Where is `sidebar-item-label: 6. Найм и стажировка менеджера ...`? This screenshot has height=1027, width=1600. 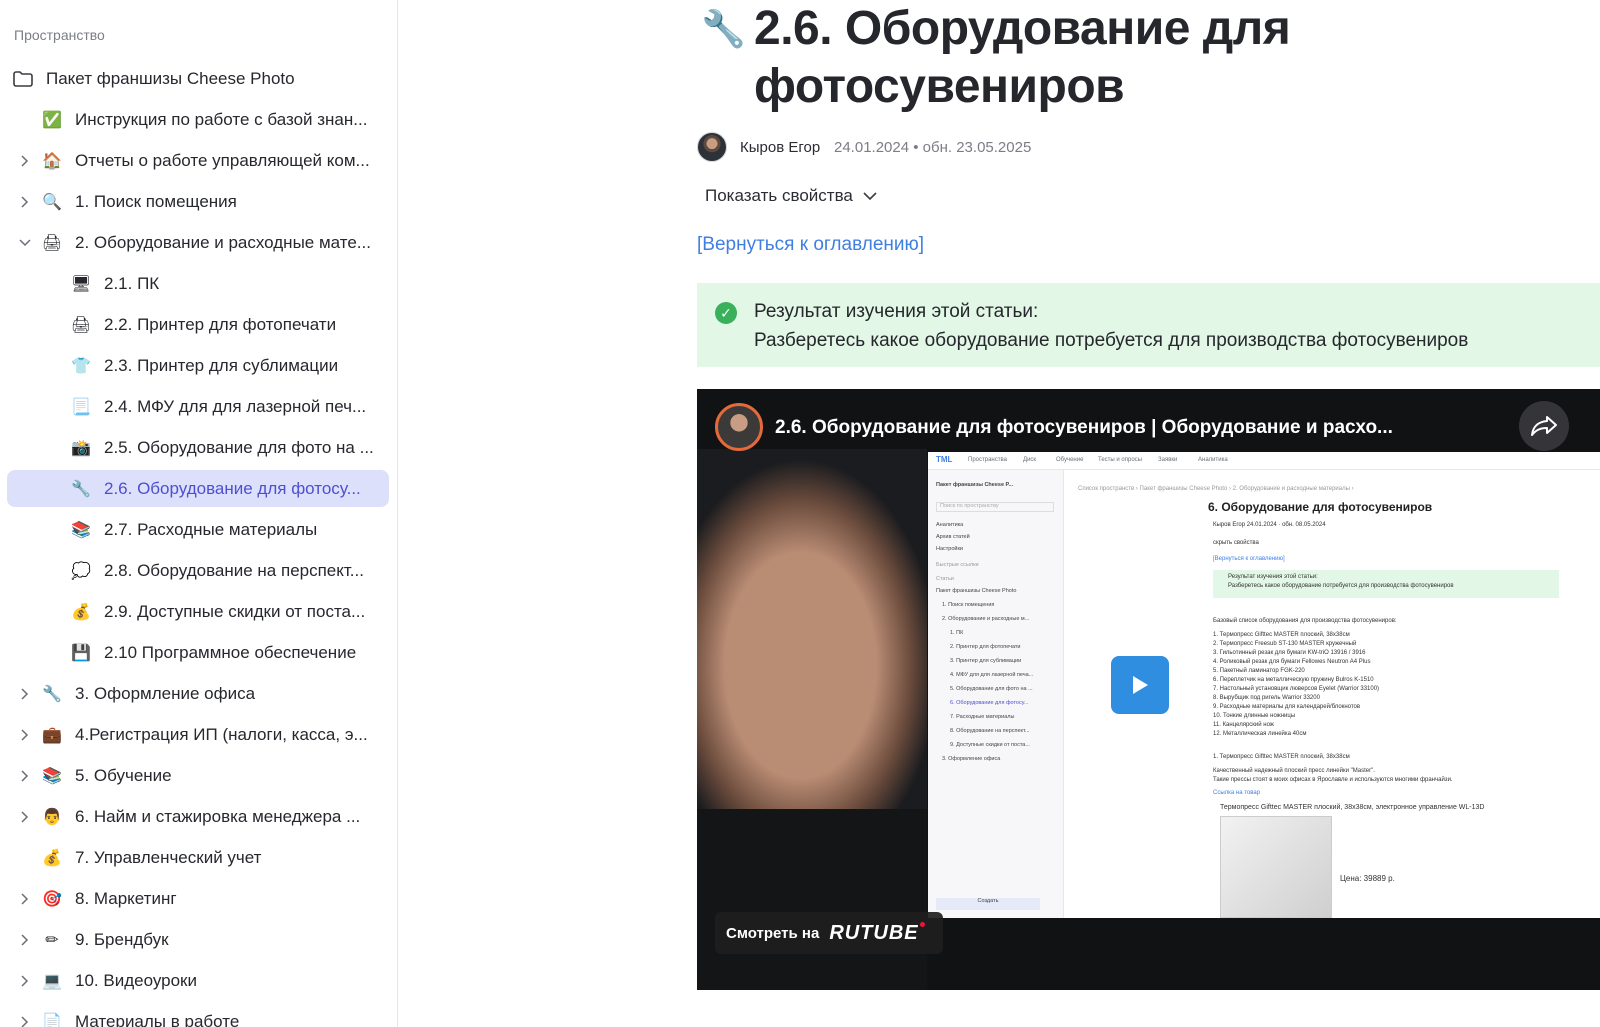 sidebar-item-label: 6. Найм и стажировка менеджера ... is located at coordinates (218, 816).